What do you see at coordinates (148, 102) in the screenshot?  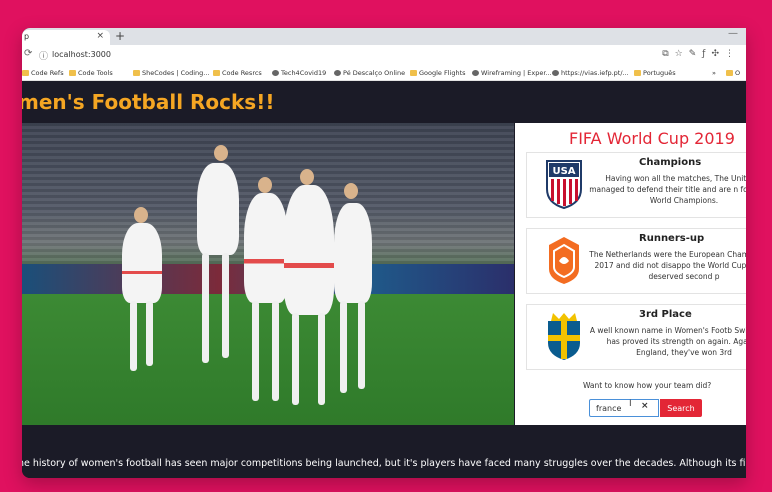 I see `page-title: men's Football Rocks!!` at bounding box center [148, 102].